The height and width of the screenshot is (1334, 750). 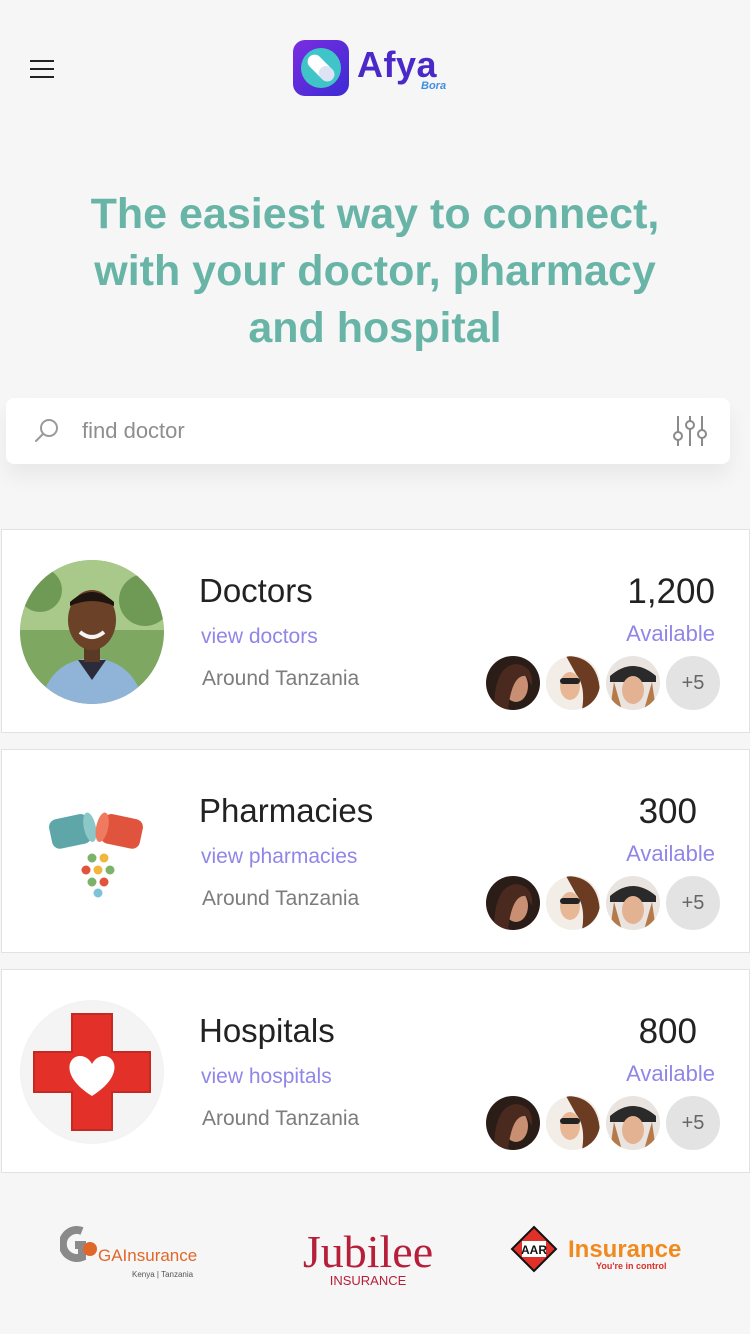 What do you see at coordinates (434, 86) in the screenshot?
I see `logo-subtitle: Bora` at bounding box center [434, 86].